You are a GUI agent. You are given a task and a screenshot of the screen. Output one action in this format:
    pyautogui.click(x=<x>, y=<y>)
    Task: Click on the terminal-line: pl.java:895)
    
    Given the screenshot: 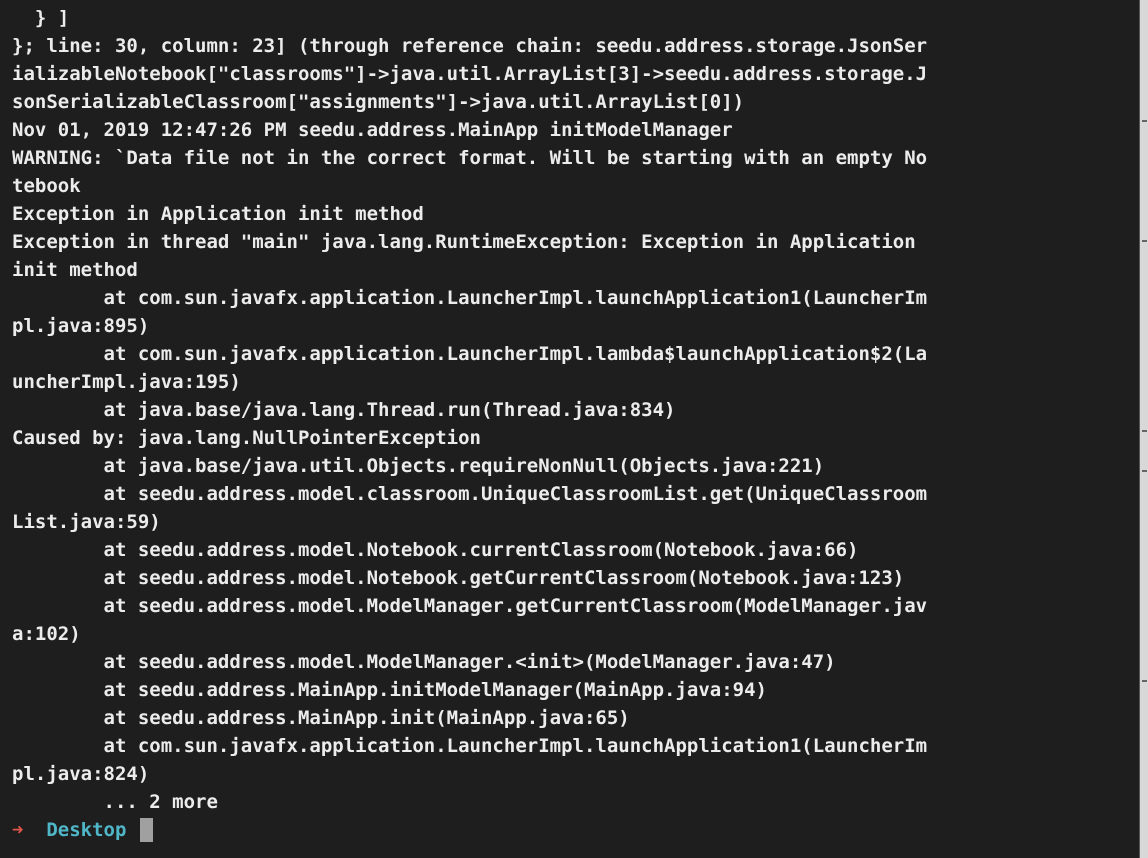 What is the action you would take?
    pyautogui.click(x=81, y=326)
    